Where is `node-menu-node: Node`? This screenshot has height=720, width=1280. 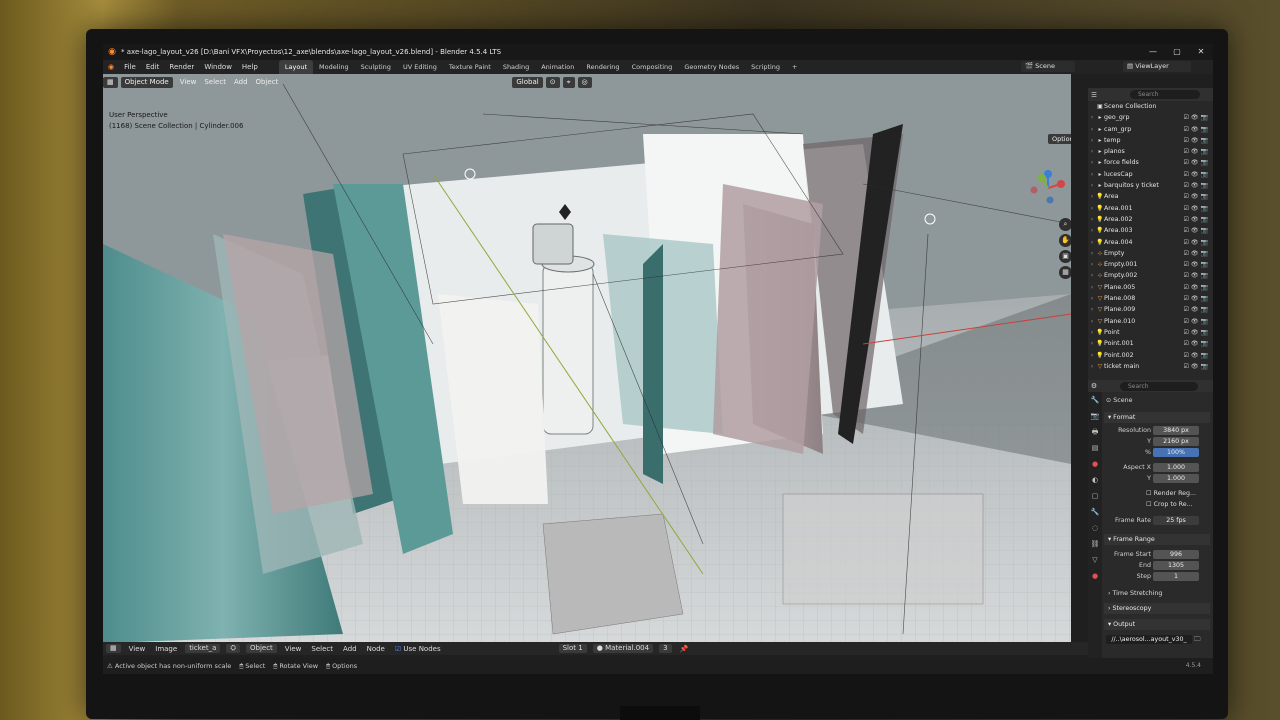
node-menu-node: Node is located at coordinates (376, 649).